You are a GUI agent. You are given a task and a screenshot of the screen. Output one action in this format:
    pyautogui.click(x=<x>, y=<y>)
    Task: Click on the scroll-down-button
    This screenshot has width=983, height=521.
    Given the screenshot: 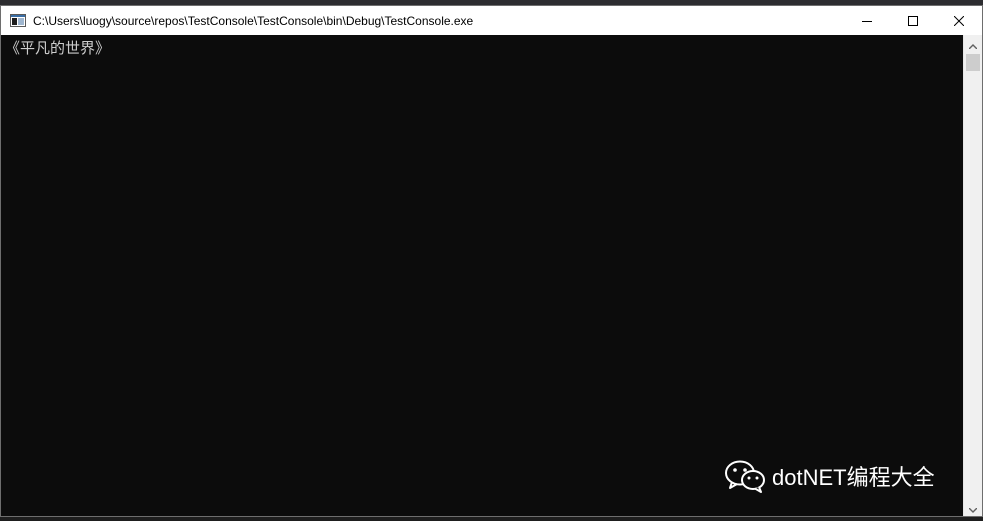 What is the action you would take?
    pyautogui.click(x=973, y=507)
    